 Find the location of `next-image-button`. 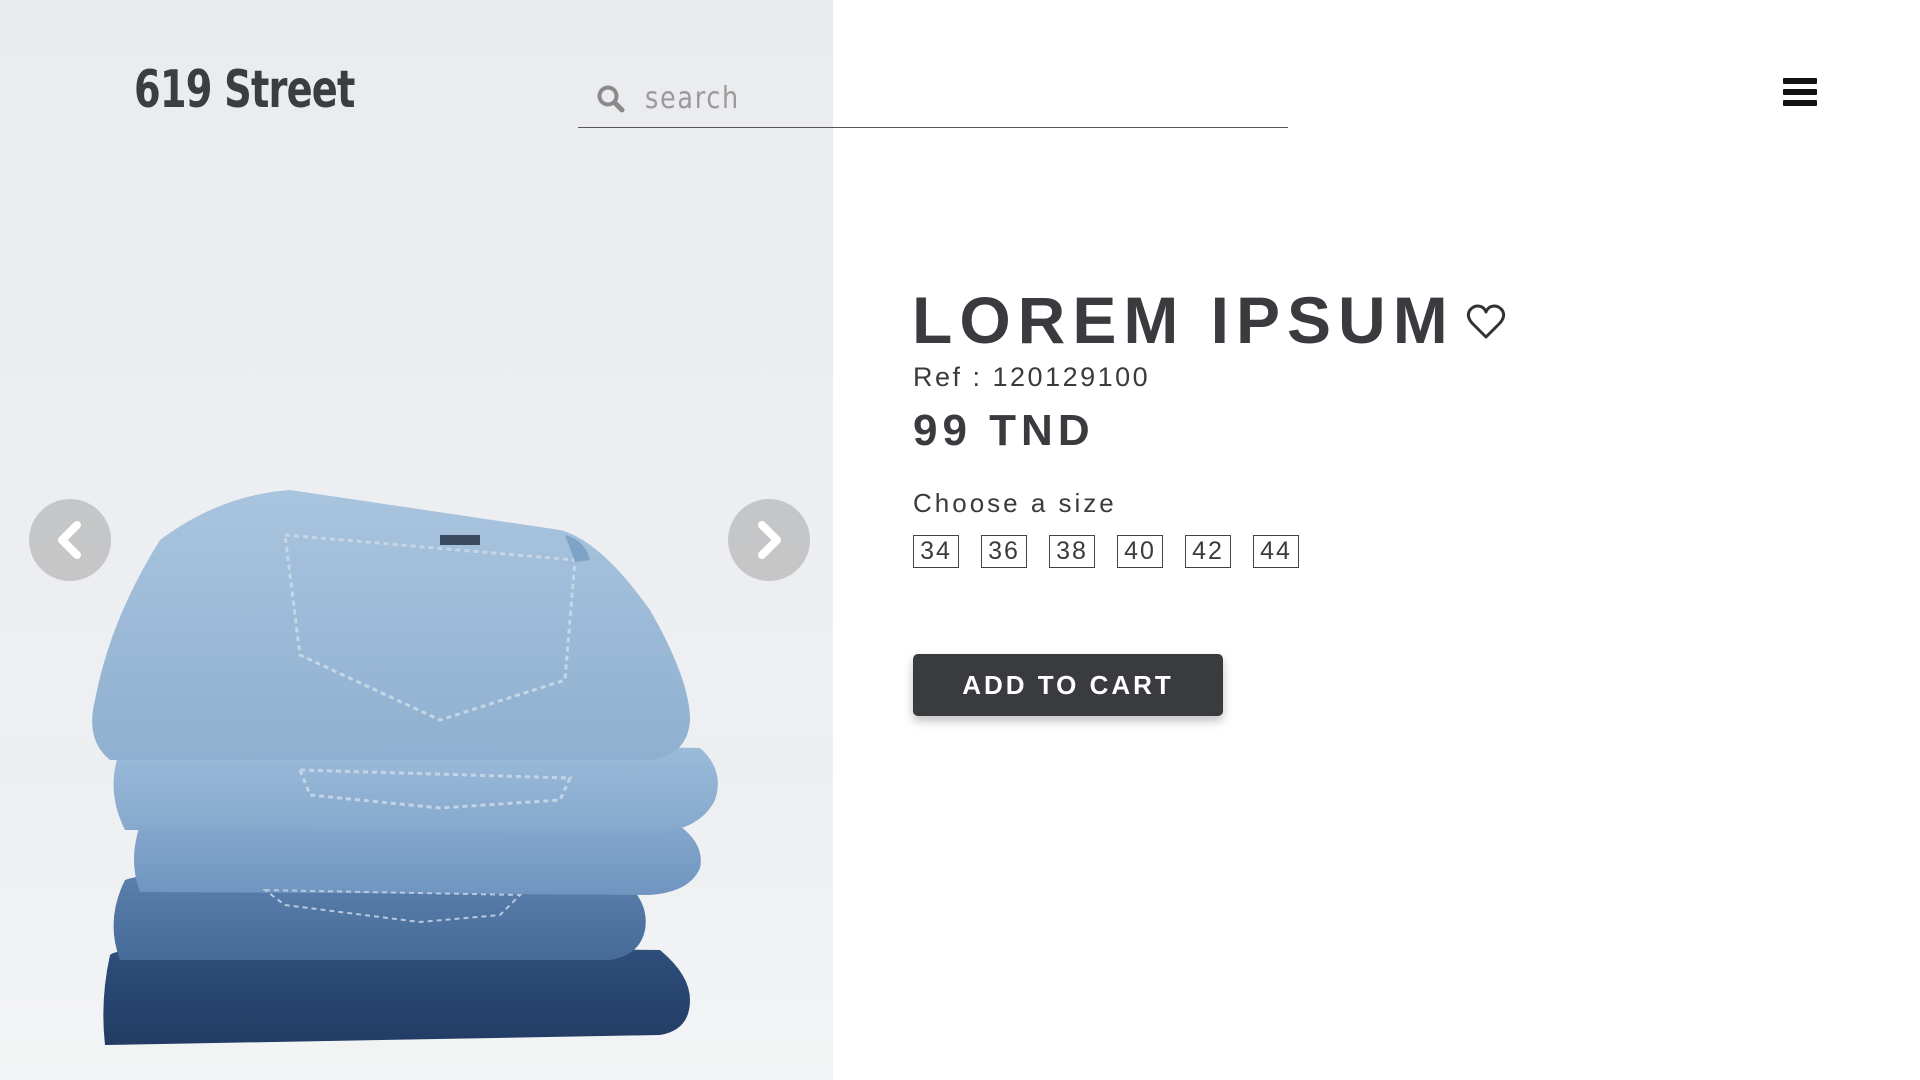

next-image-button is located at coordinates (769, 540).